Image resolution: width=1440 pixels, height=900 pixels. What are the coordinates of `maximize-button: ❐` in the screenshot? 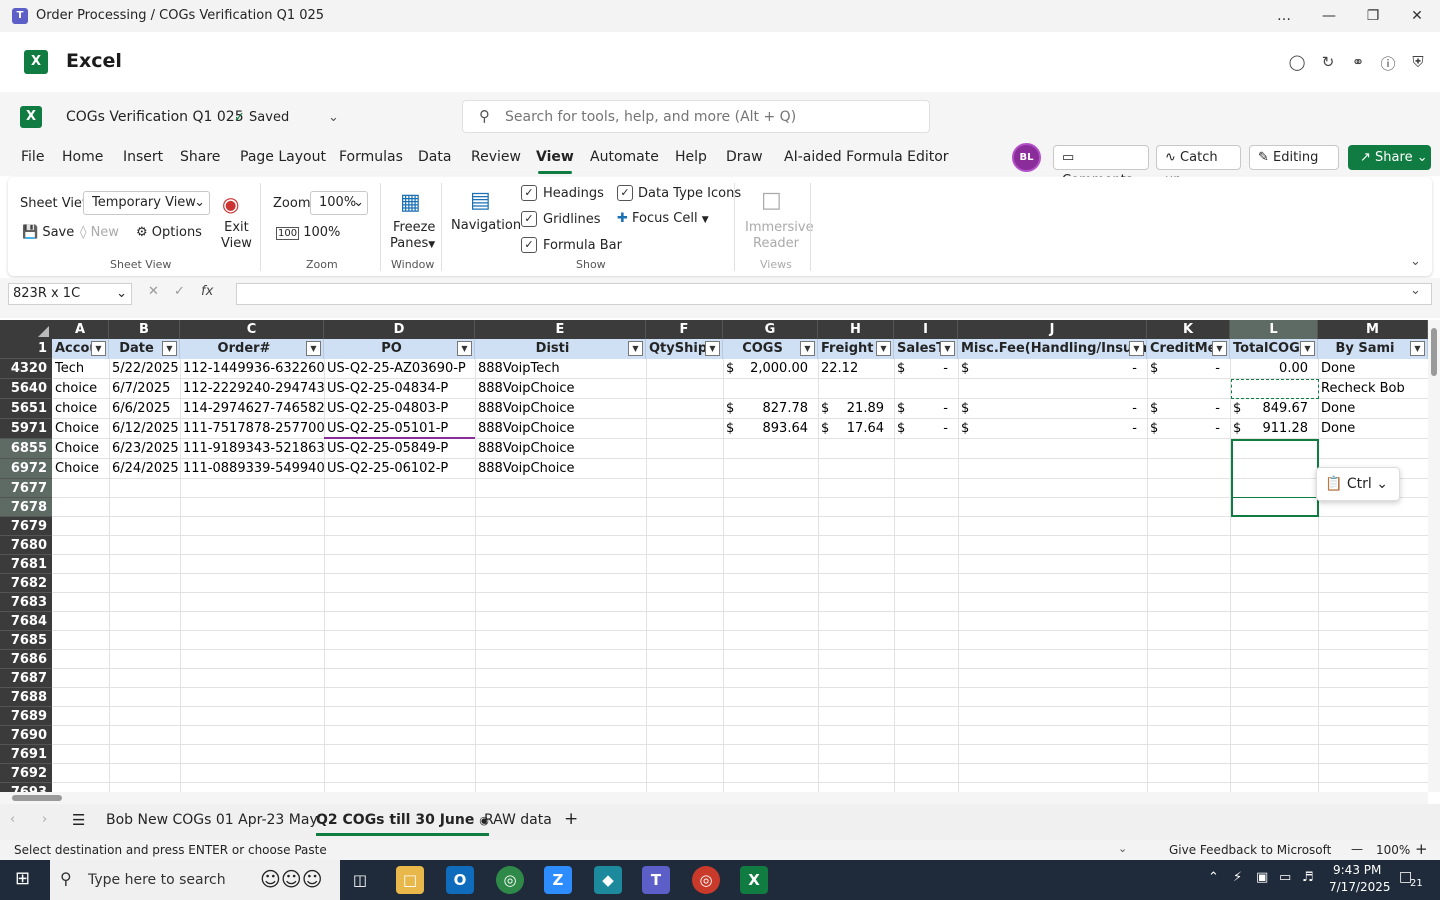 It's located at (1373, 16).